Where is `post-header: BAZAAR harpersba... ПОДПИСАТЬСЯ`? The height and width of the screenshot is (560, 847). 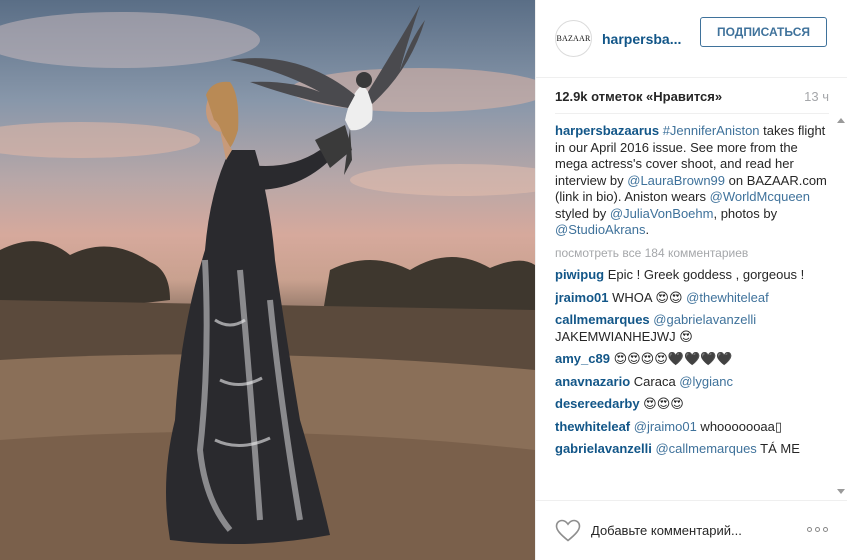
post-header: BAZAAR harpersba... ПОДПИСАТЬСЯ is located at coordinates (691, 39).